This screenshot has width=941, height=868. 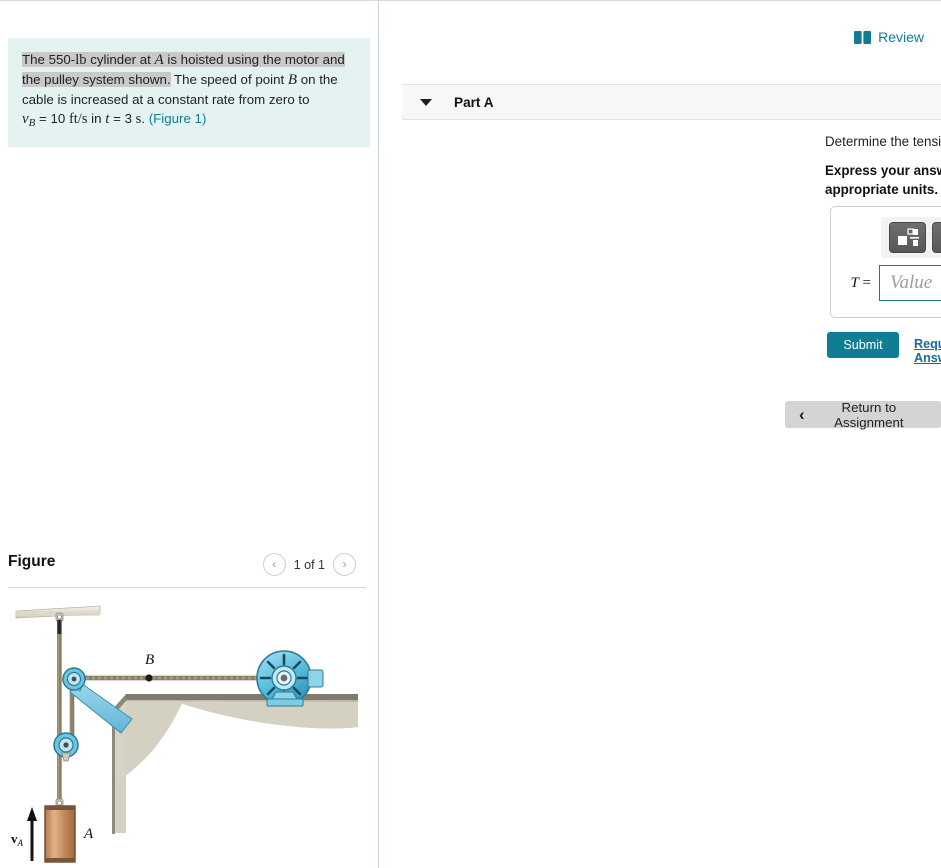 I want to click on figure-link: (Figure 1), so click(x=178, y=118).